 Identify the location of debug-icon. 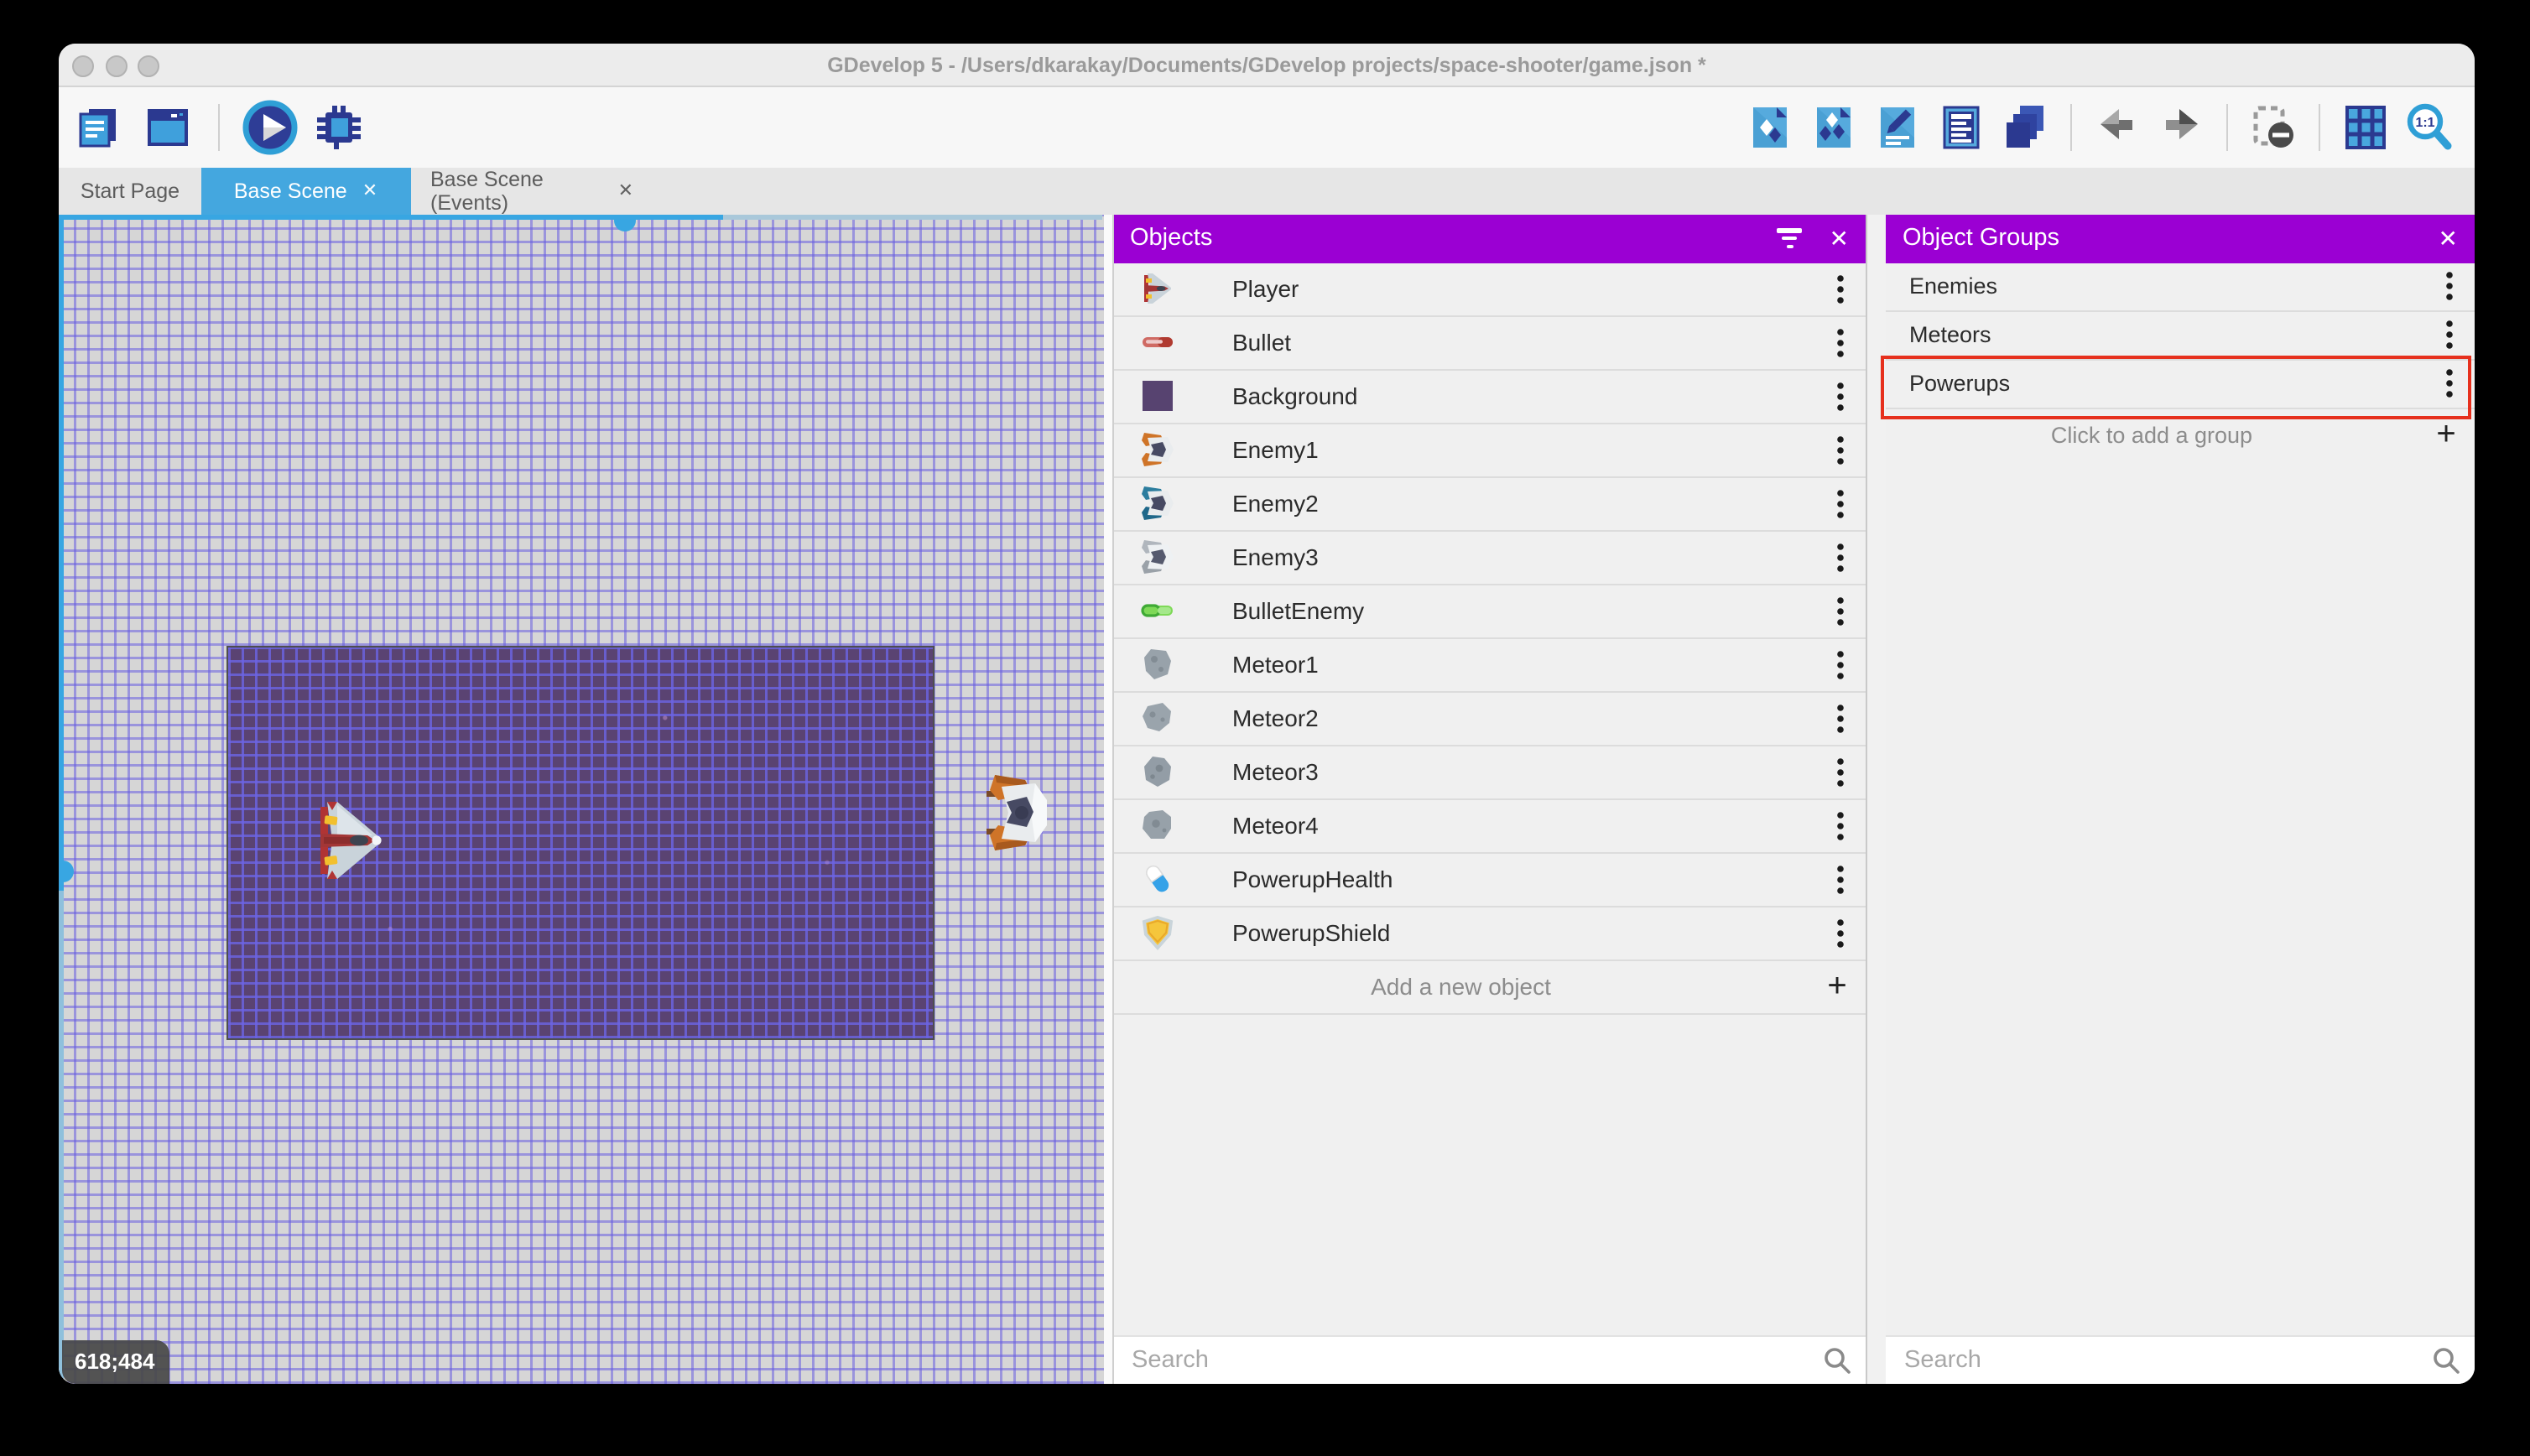
(339, 128).